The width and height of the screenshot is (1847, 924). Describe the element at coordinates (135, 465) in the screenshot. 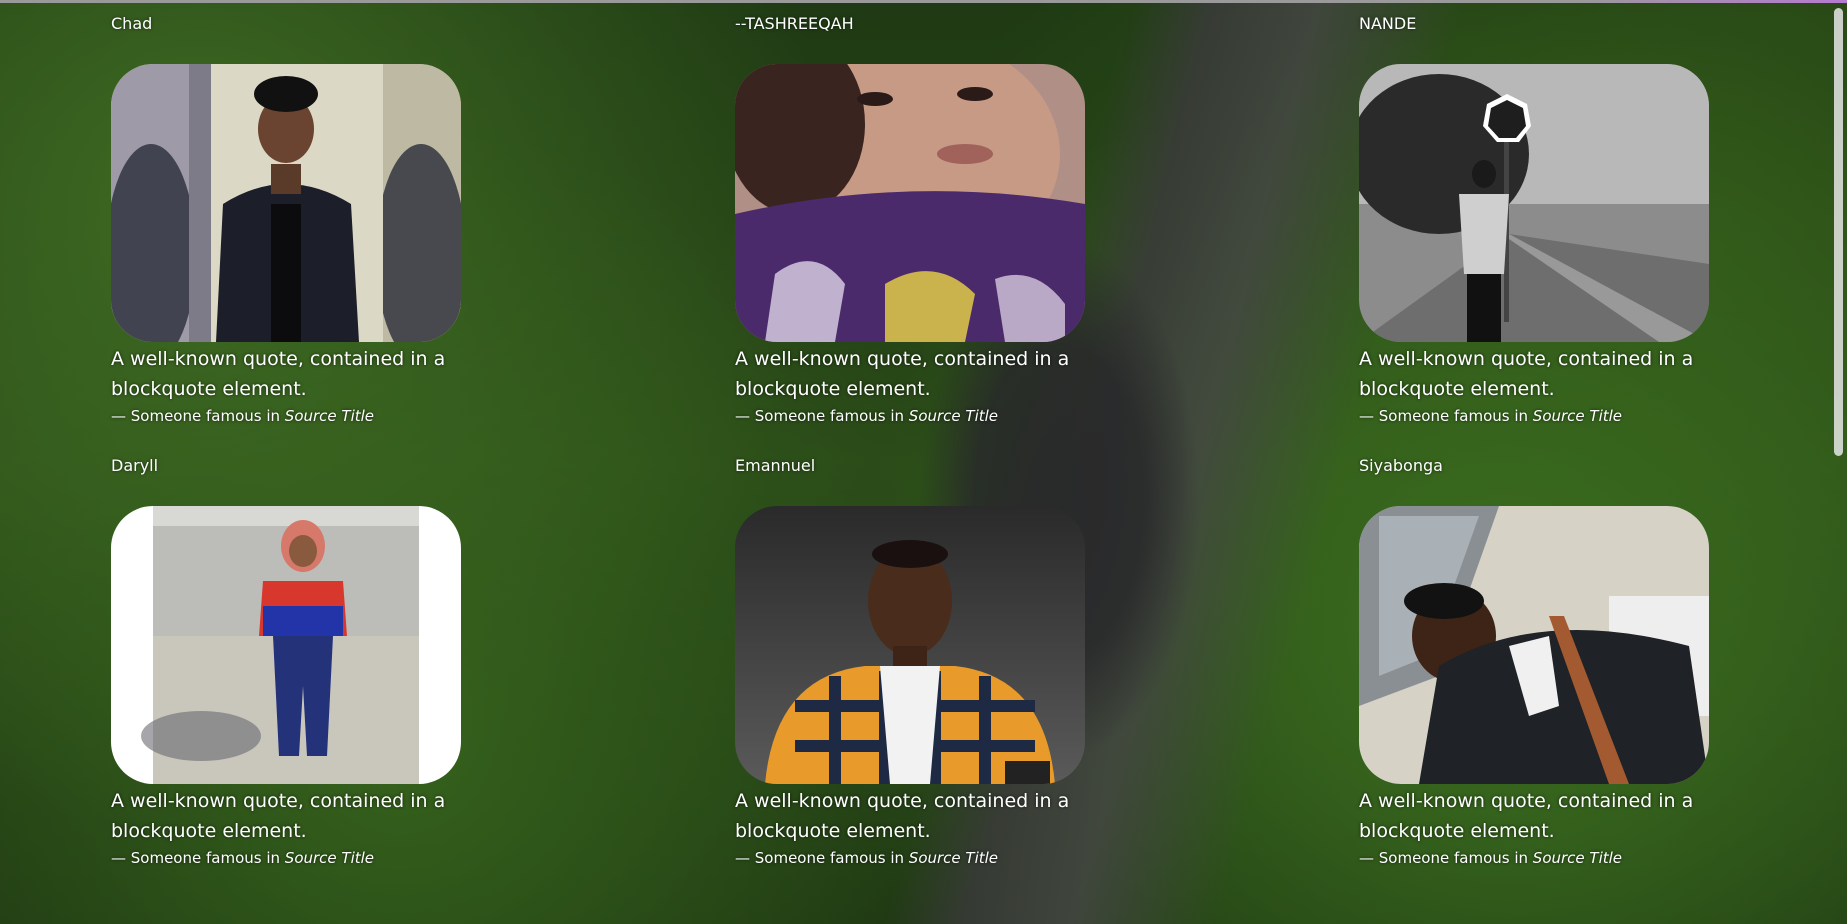

I see `profile-name: Daryll` at that location.